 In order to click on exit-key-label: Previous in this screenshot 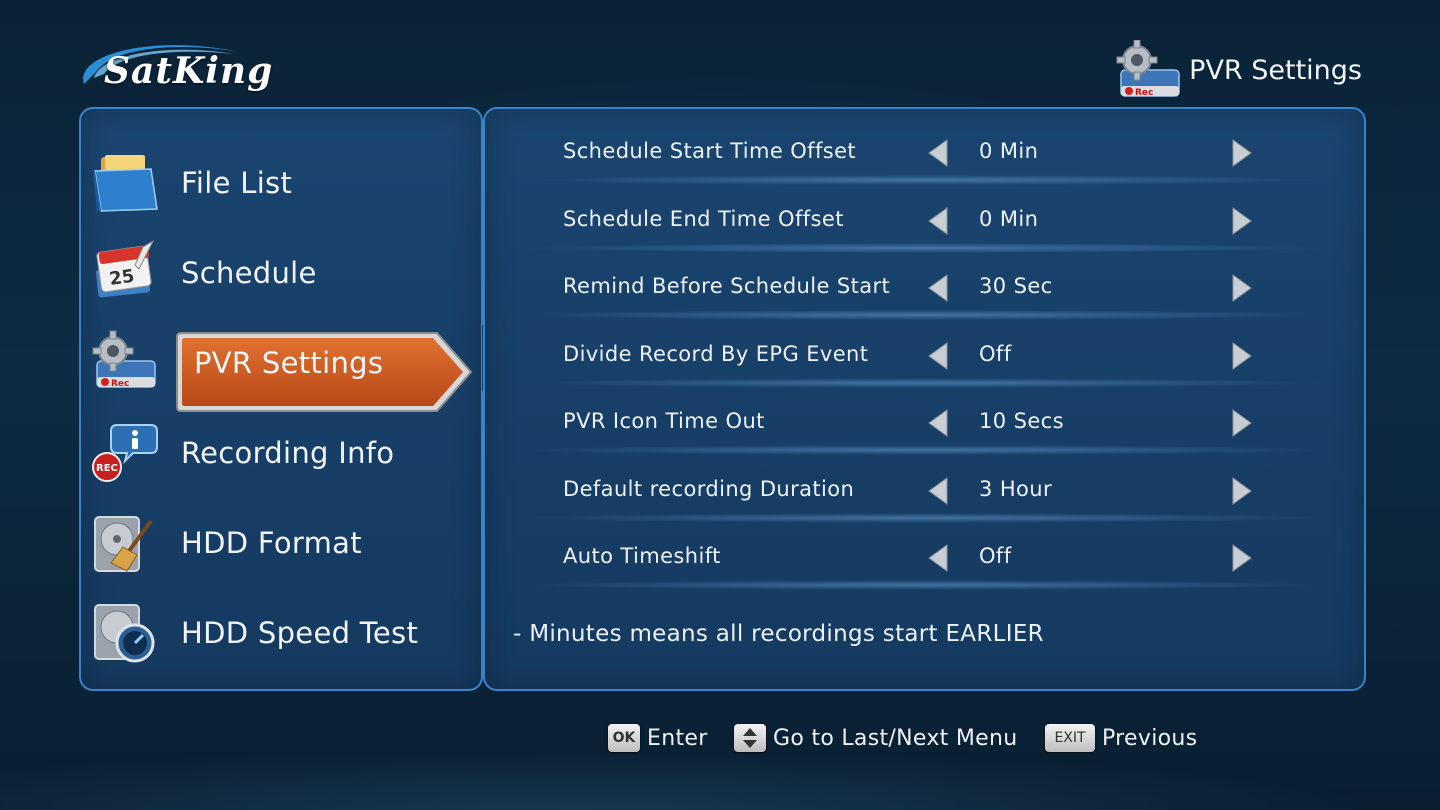, I will do `click(1150, 738)`.